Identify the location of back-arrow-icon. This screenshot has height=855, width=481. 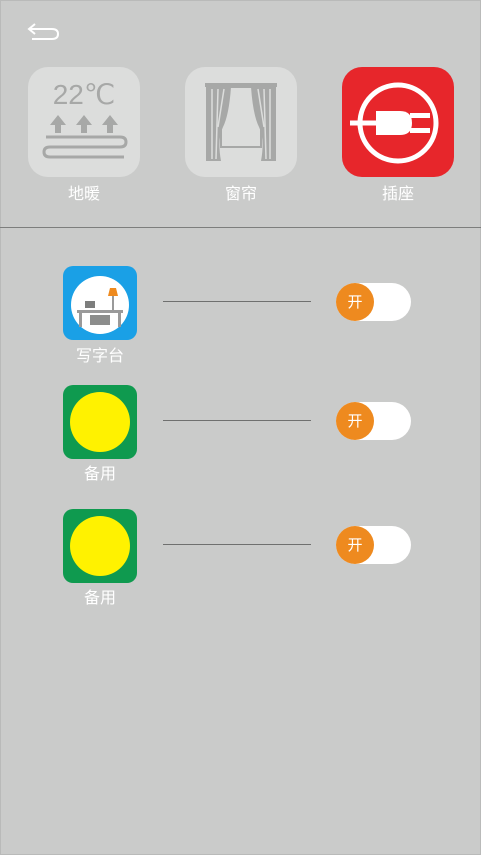
(43, 31).